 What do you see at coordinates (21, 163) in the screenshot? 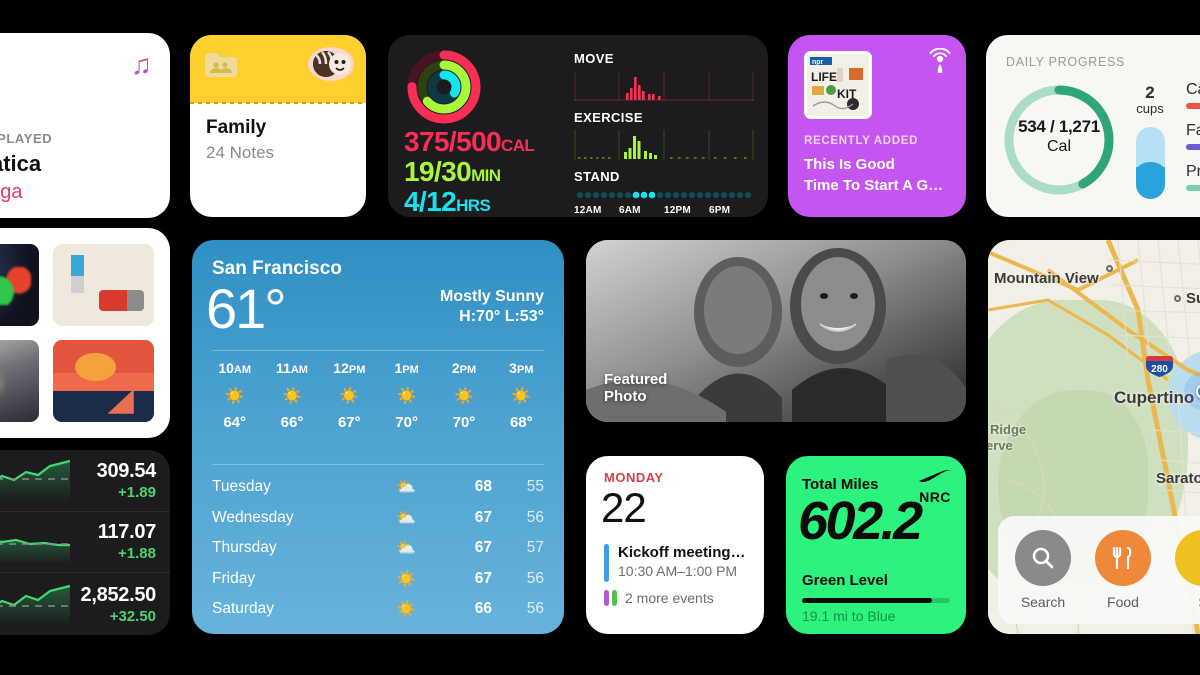
I see `music-album-title: omatica` at bounding box center [21, 163].